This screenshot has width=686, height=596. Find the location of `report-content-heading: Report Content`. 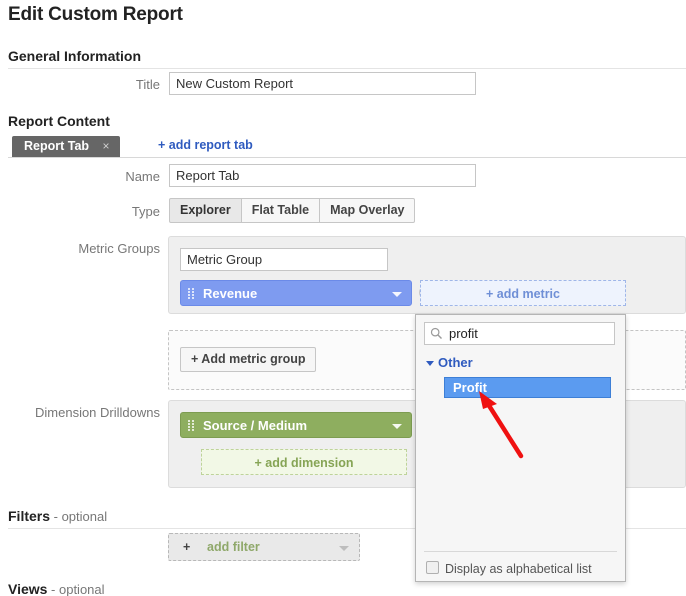

report-content-heading: Report Content is located at coordinates (59, 121).